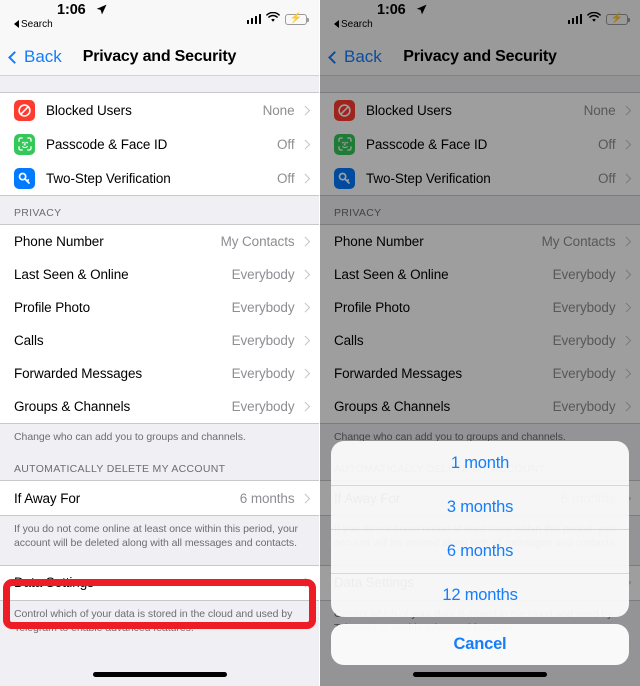 The height and width of the screenshot is (686, 640). I want to click on data-group: Data Settings, so click(159, 582).